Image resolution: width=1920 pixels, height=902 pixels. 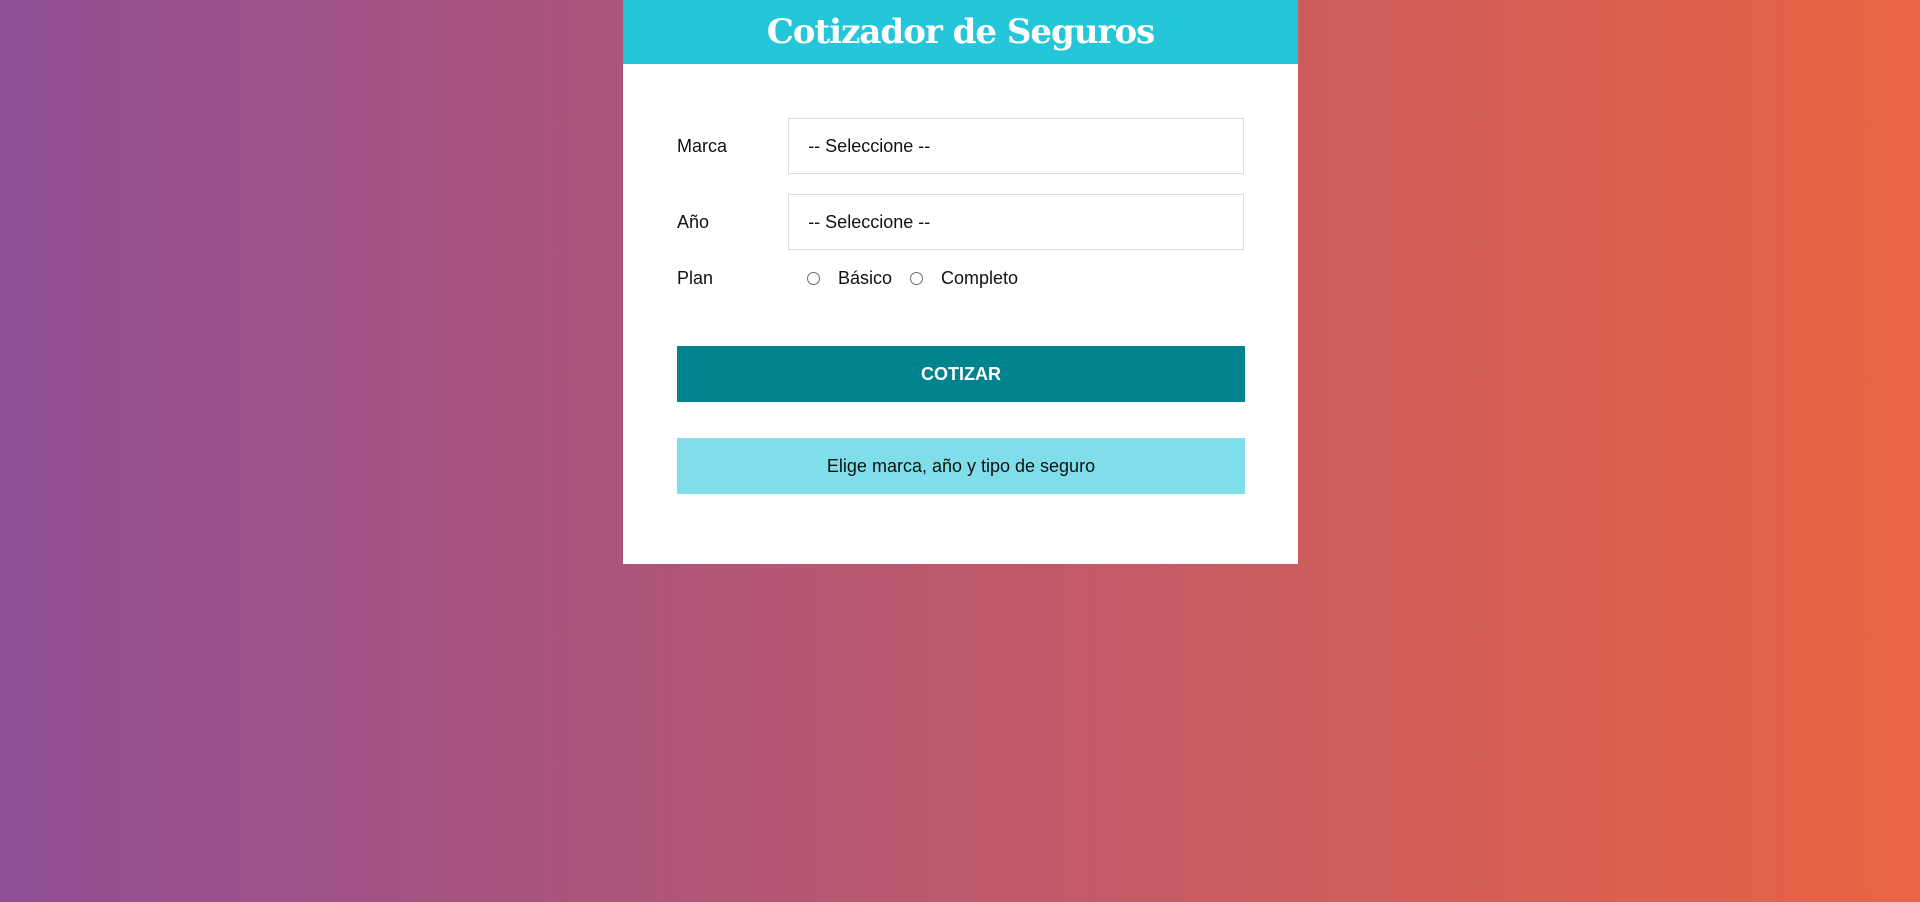 I want to click on plan-row: Plan Básico Completo, so click(x=960, y=278).